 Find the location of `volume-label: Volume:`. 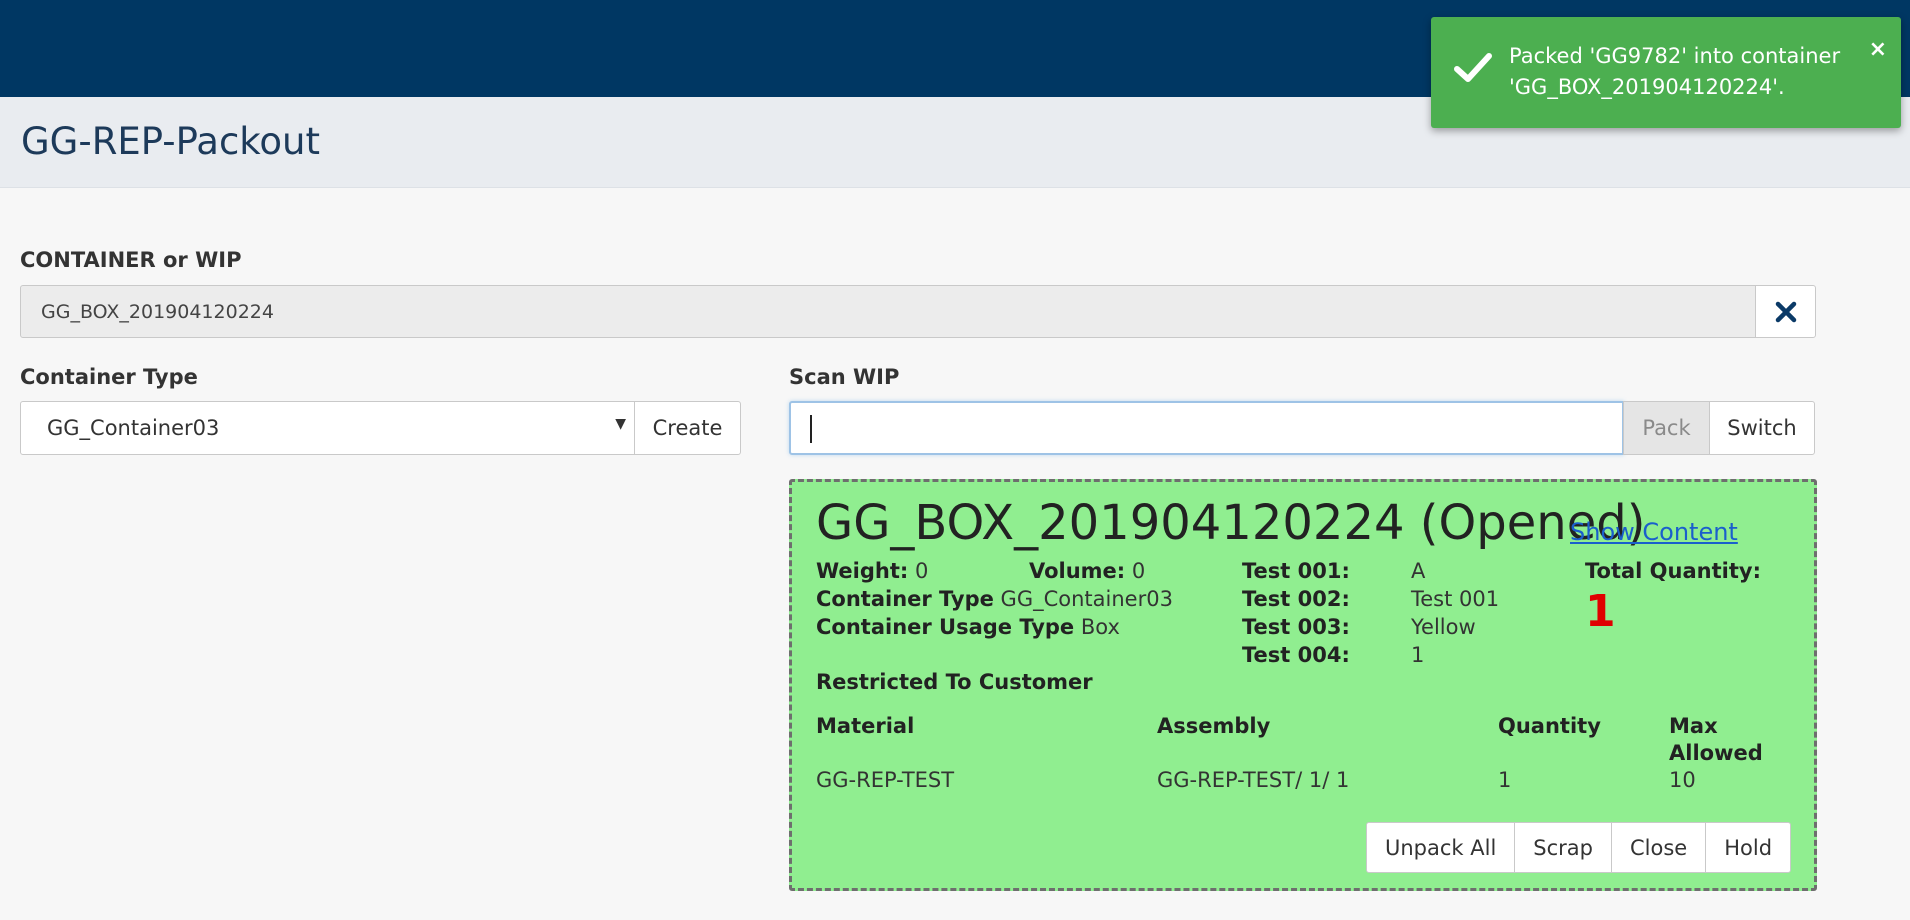

volume-label: Volume: is located at coordinates (1077, 571).